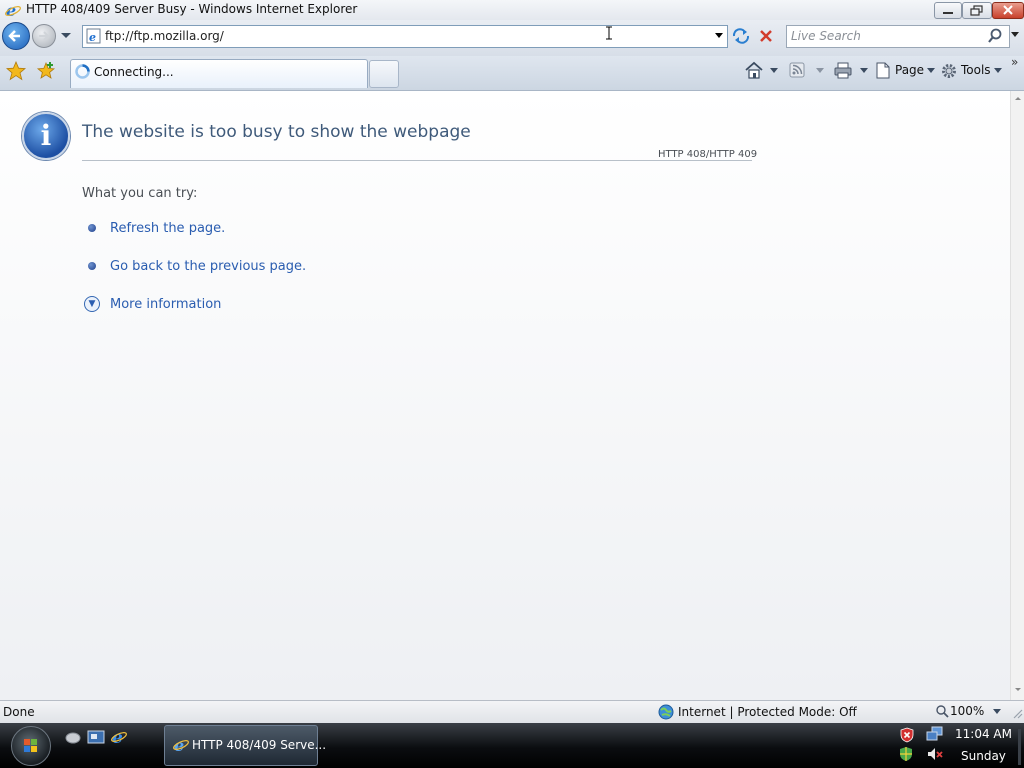 The height and width of the screenshot is (768, 1024). What do you see at coordinates (983, 734) in the screenshot?
I see `clock-time: 11:04 AM` at bounding box center [983, 734].